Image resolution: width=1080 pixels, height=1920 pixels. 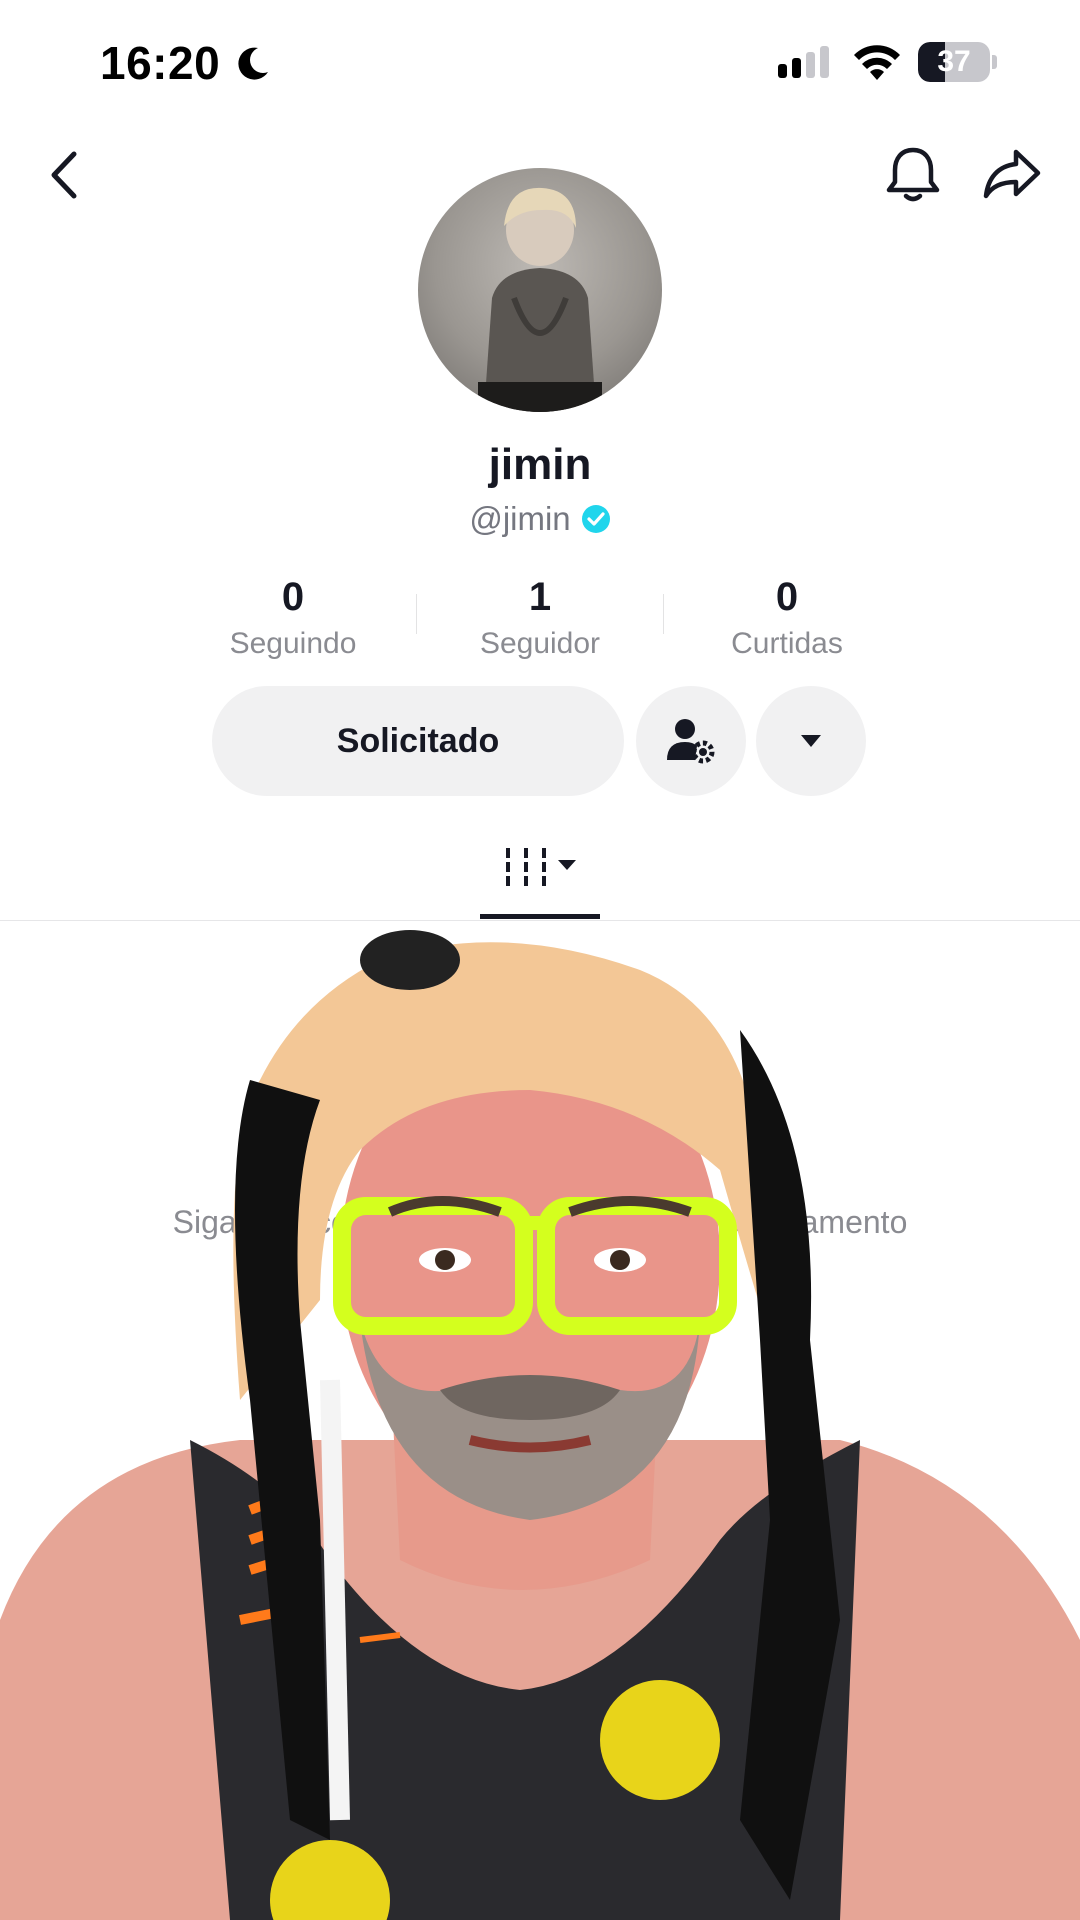 I want to click on battery-indicator: 37, so click(x=958, y=62).